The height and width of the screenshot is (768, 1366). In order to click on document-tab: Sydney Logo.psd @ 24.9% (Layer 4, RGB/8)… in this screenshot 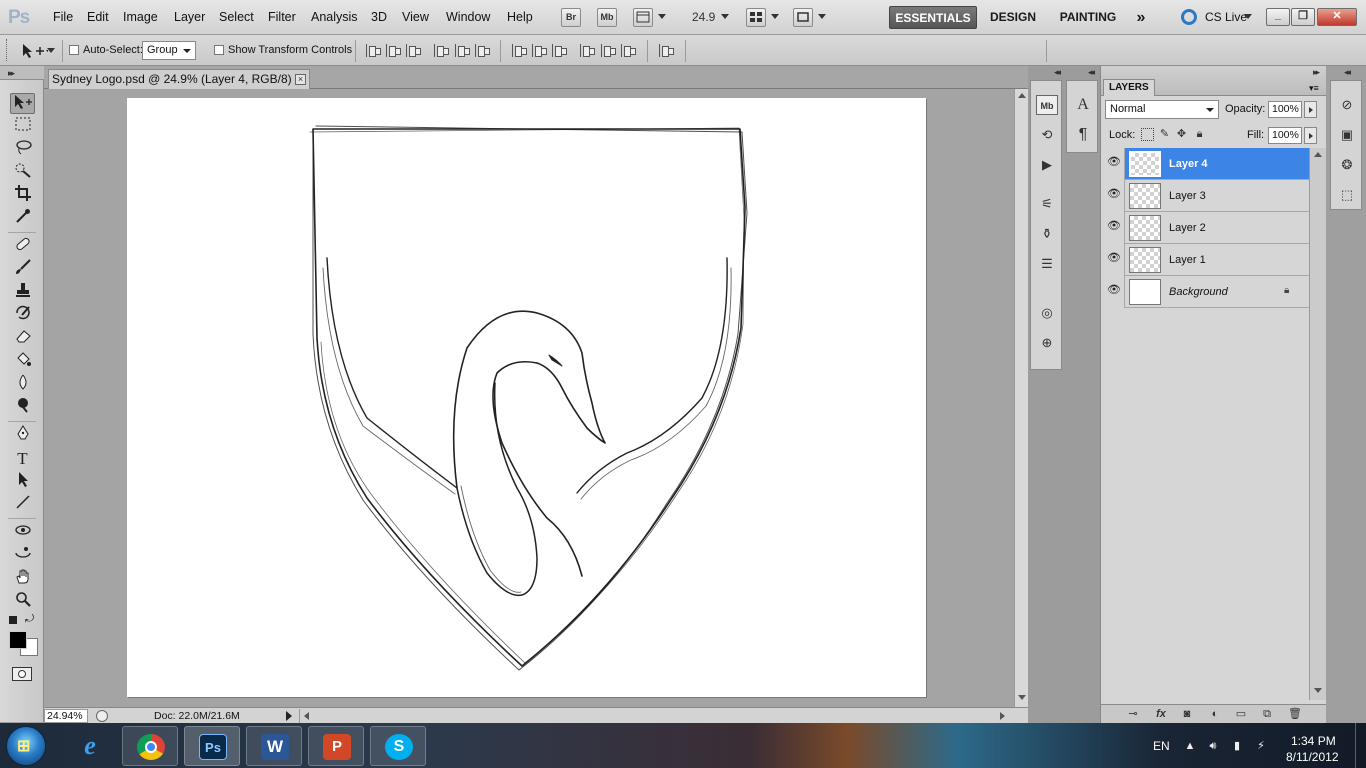, I will do `click(179, 79)`.